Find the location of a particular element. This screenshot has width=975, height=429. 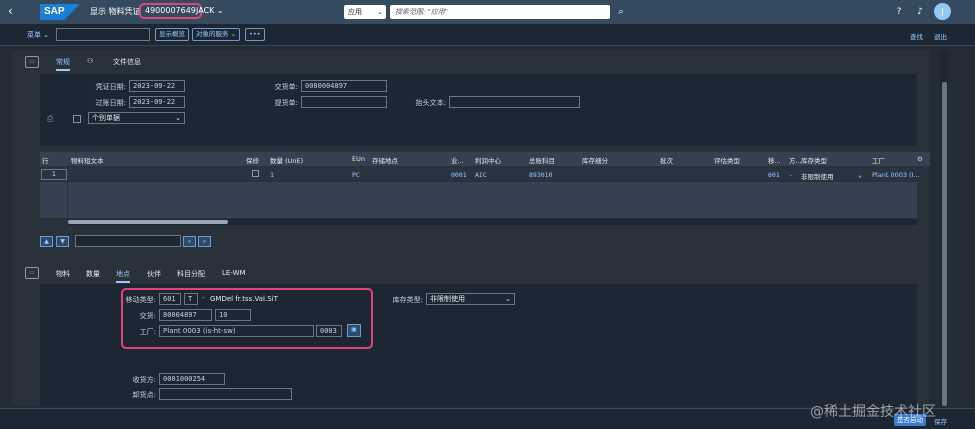

collapse-detail-icon: ▭ is located at coordinates (32, 273).